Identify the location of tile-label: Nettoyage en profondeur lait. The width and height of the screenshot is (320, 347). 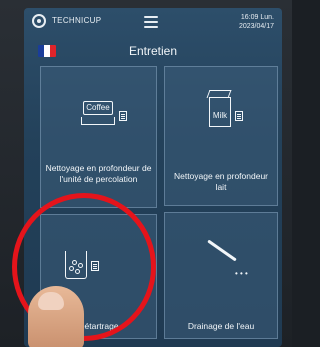
(221, 181).